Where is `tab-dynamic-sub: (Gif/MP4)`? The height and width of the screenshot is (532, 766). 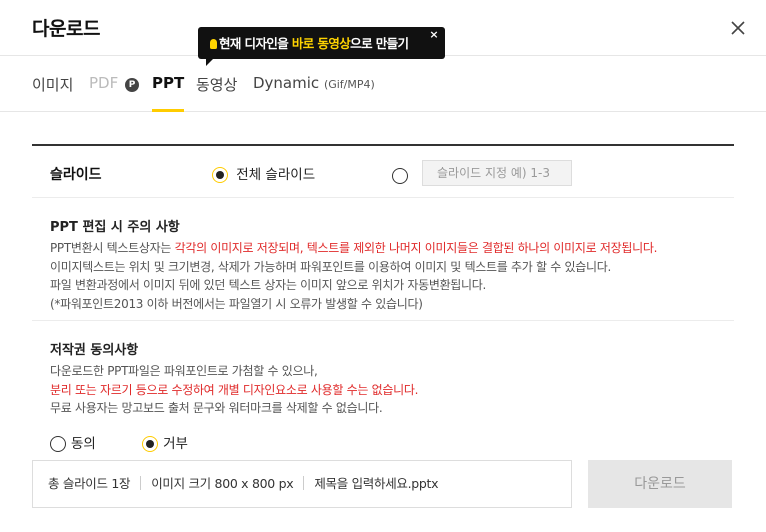 tab-dynamic-sub: (Gif/MP4) is located at coordinates (349, 84).